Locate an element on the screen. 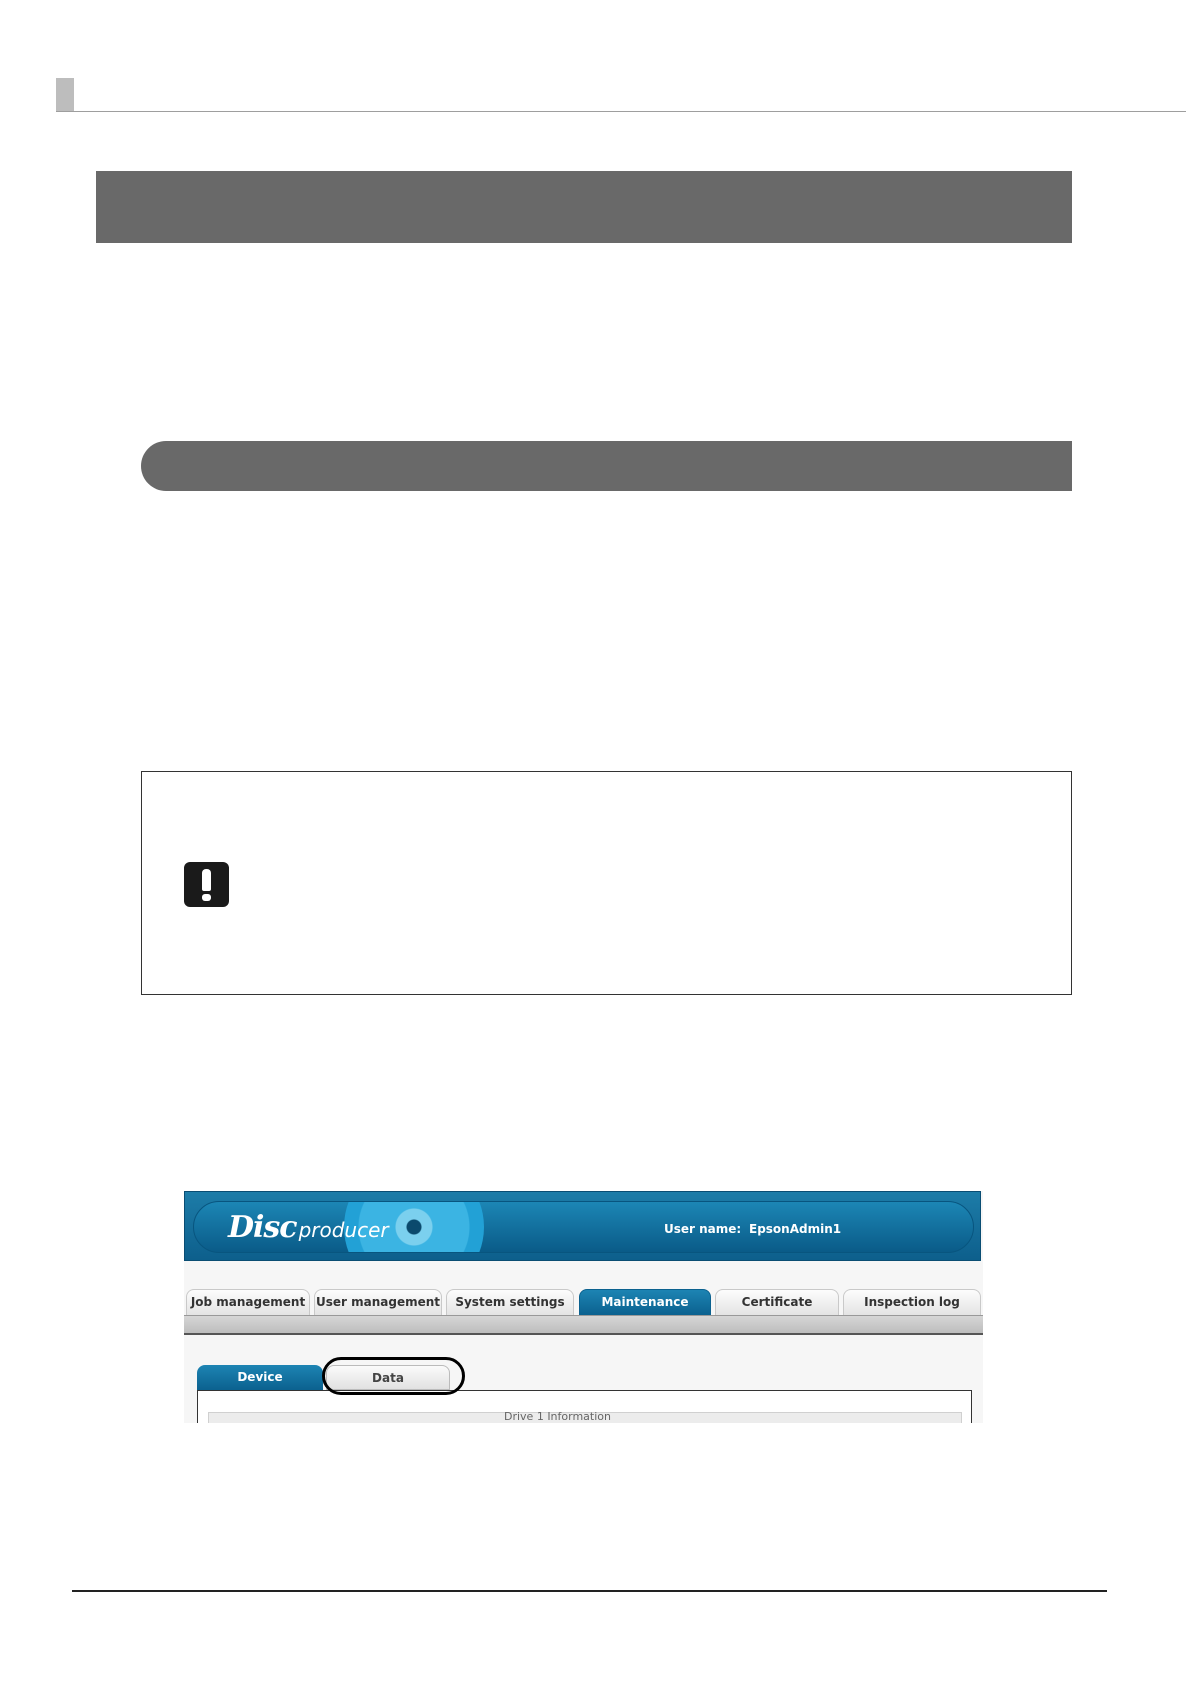  header-marker is located at coordinates (65, 95).